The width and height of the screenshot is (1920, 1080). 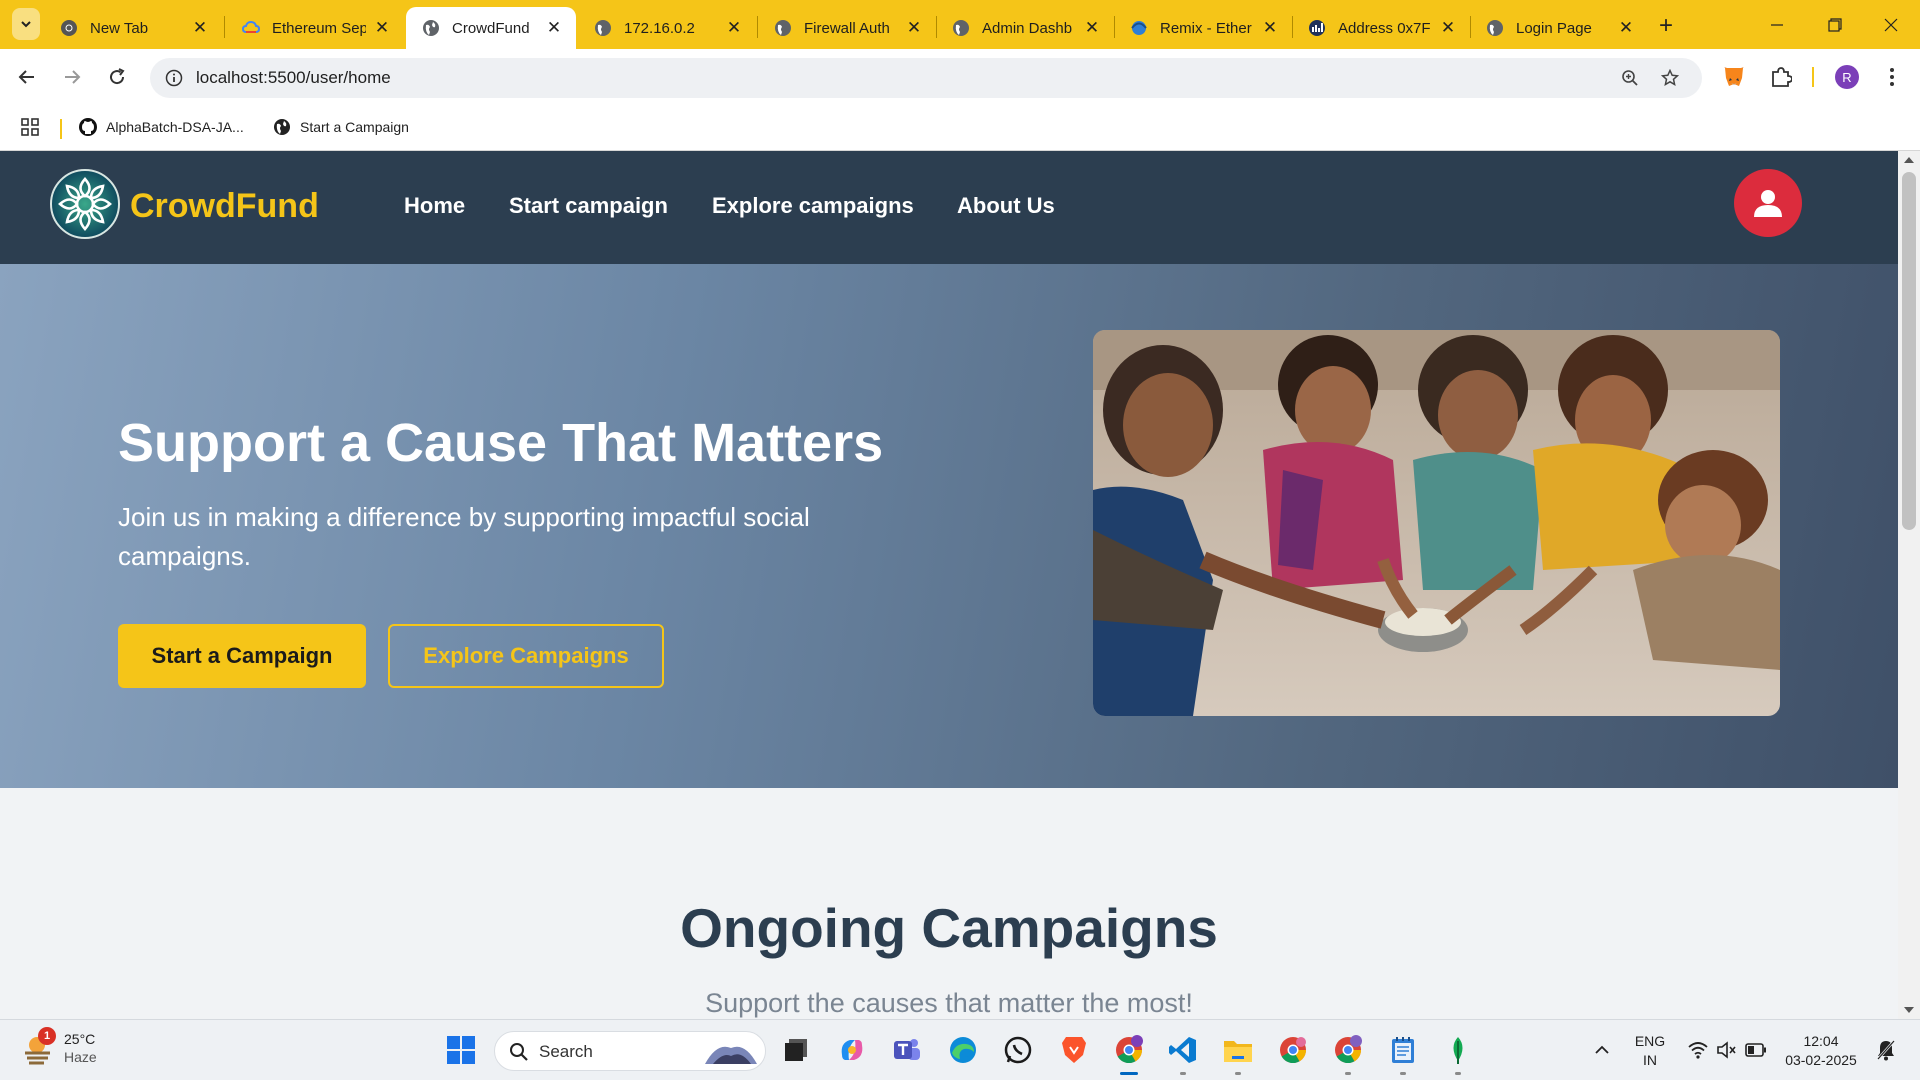 I want to click on tab-remix: Remix - Ether ✕, so click(x=1203, y=28).